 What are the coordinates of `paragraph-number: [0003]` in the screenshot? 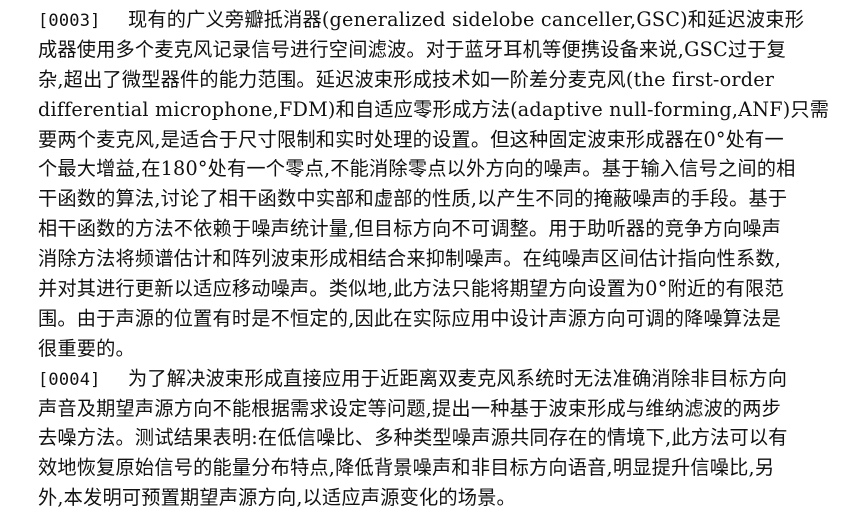 It's located at (69, 21).